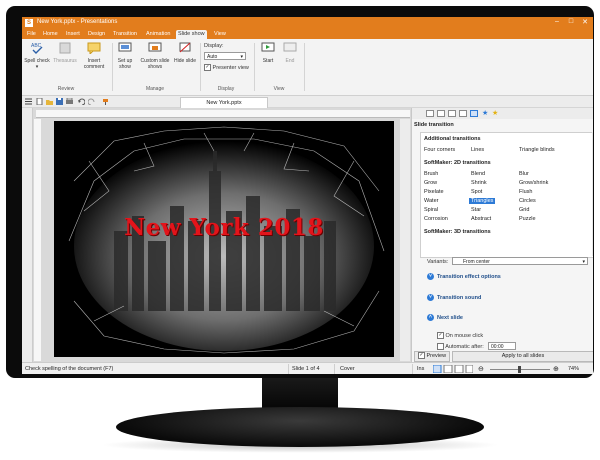 The height and width of the screenshot is (460, 600). Describe the element at coordinates (432, 356) in the screenshot. I see `preview-toggle: ✓ Preview` at that location.